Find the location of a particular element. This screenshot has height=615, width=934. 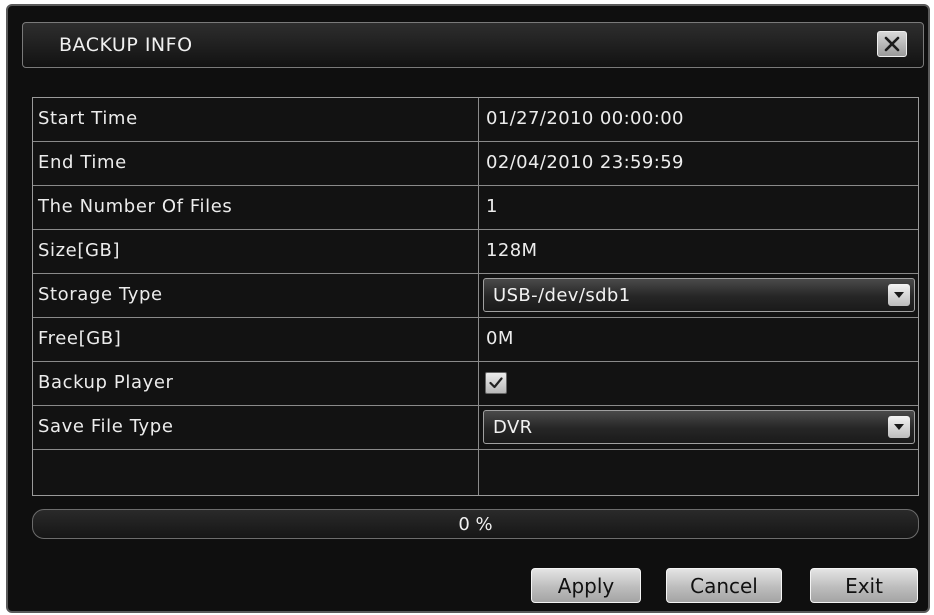

progress-text: 0 % is located at coordinates (475, 524).